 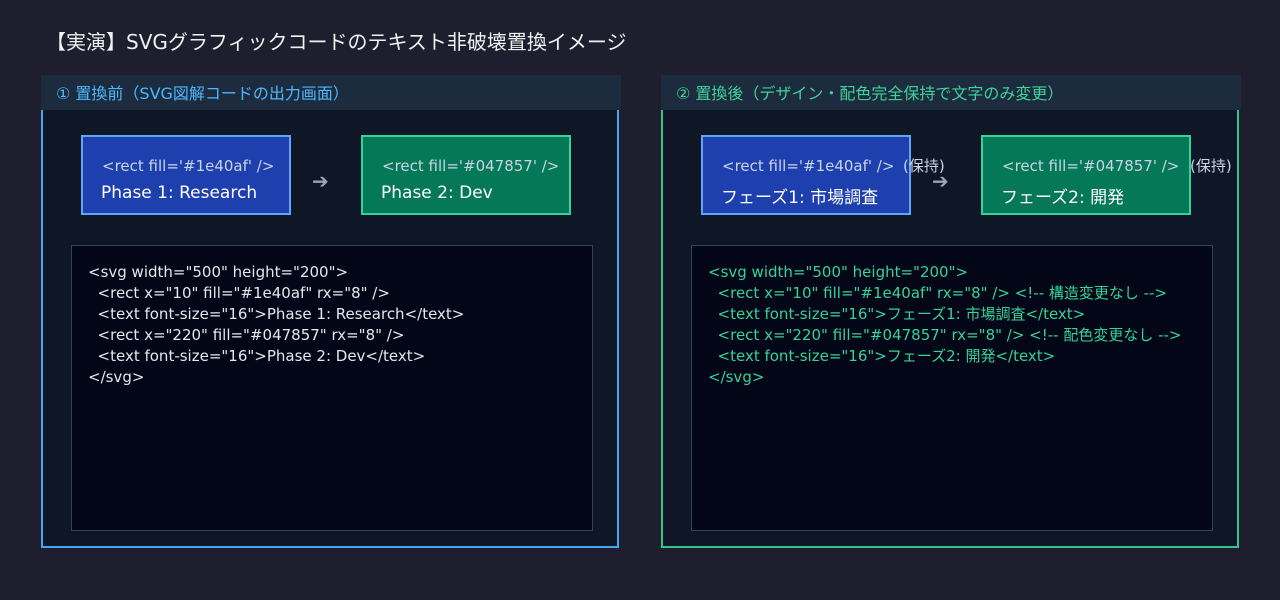 What do you see at coordinates (437, 193) in the screenshot?
I see `before-node-phase2-label: Phase 2: Dev` at bounding box center [437, 193].